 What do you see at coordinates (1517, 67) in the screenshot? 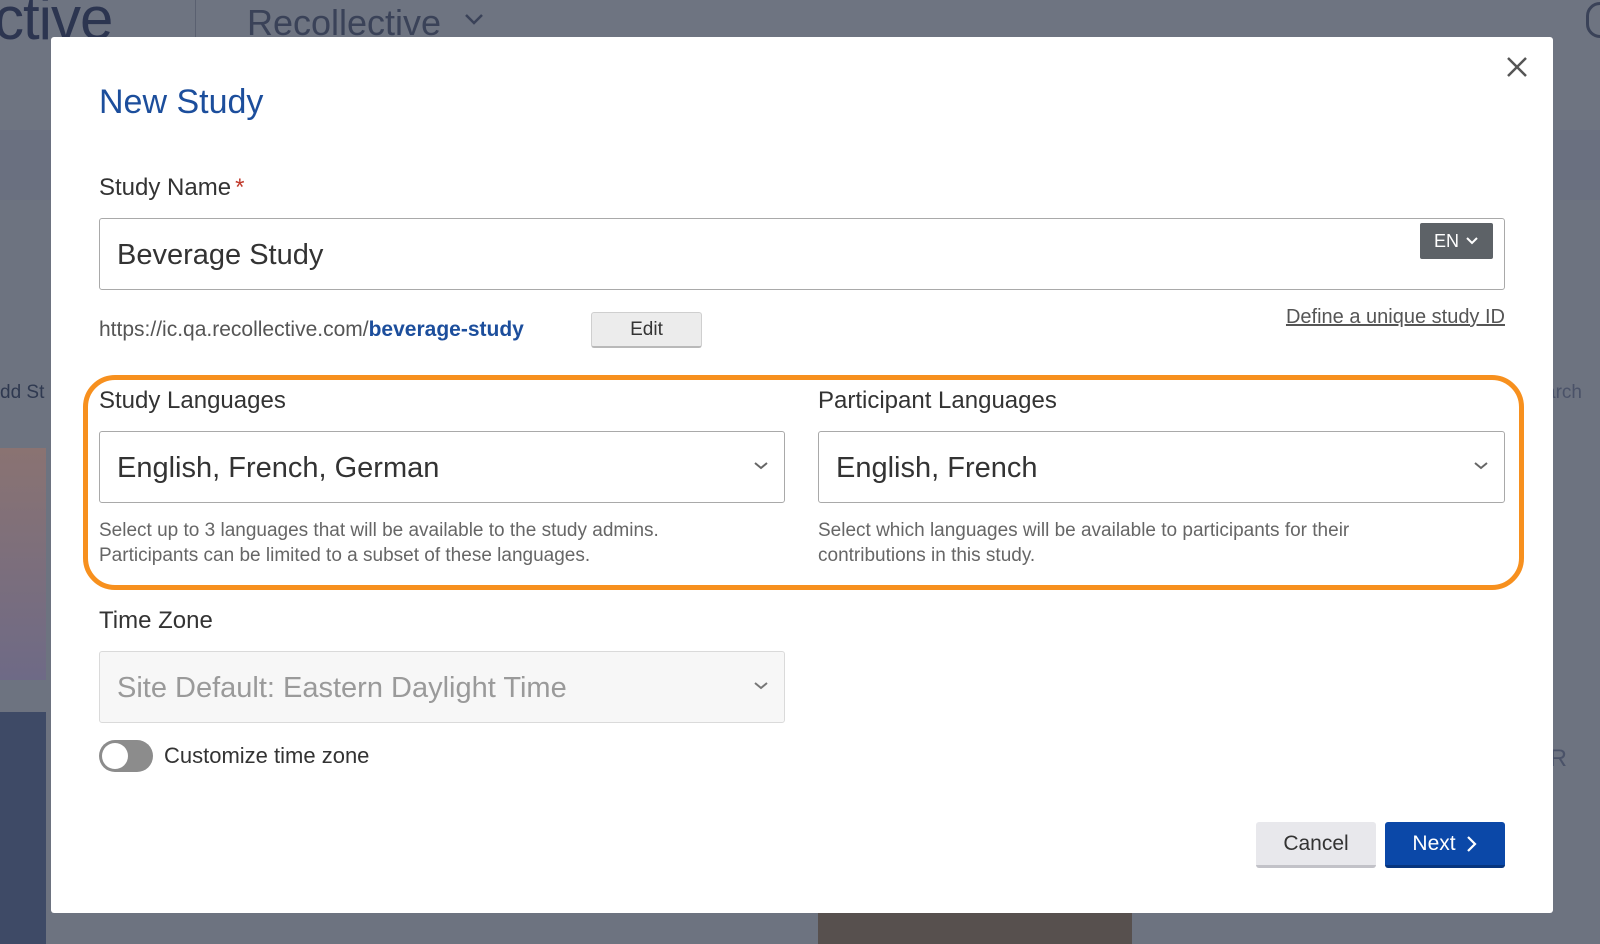
I see `close-icon` at bounding box center [1517, 67].